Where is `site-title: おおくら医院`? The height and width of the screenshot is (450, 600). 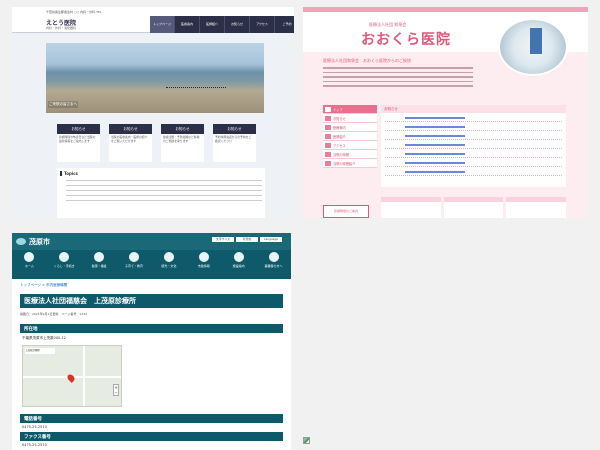 site-title: おおくら医院 is located at coordinates (406, 39).